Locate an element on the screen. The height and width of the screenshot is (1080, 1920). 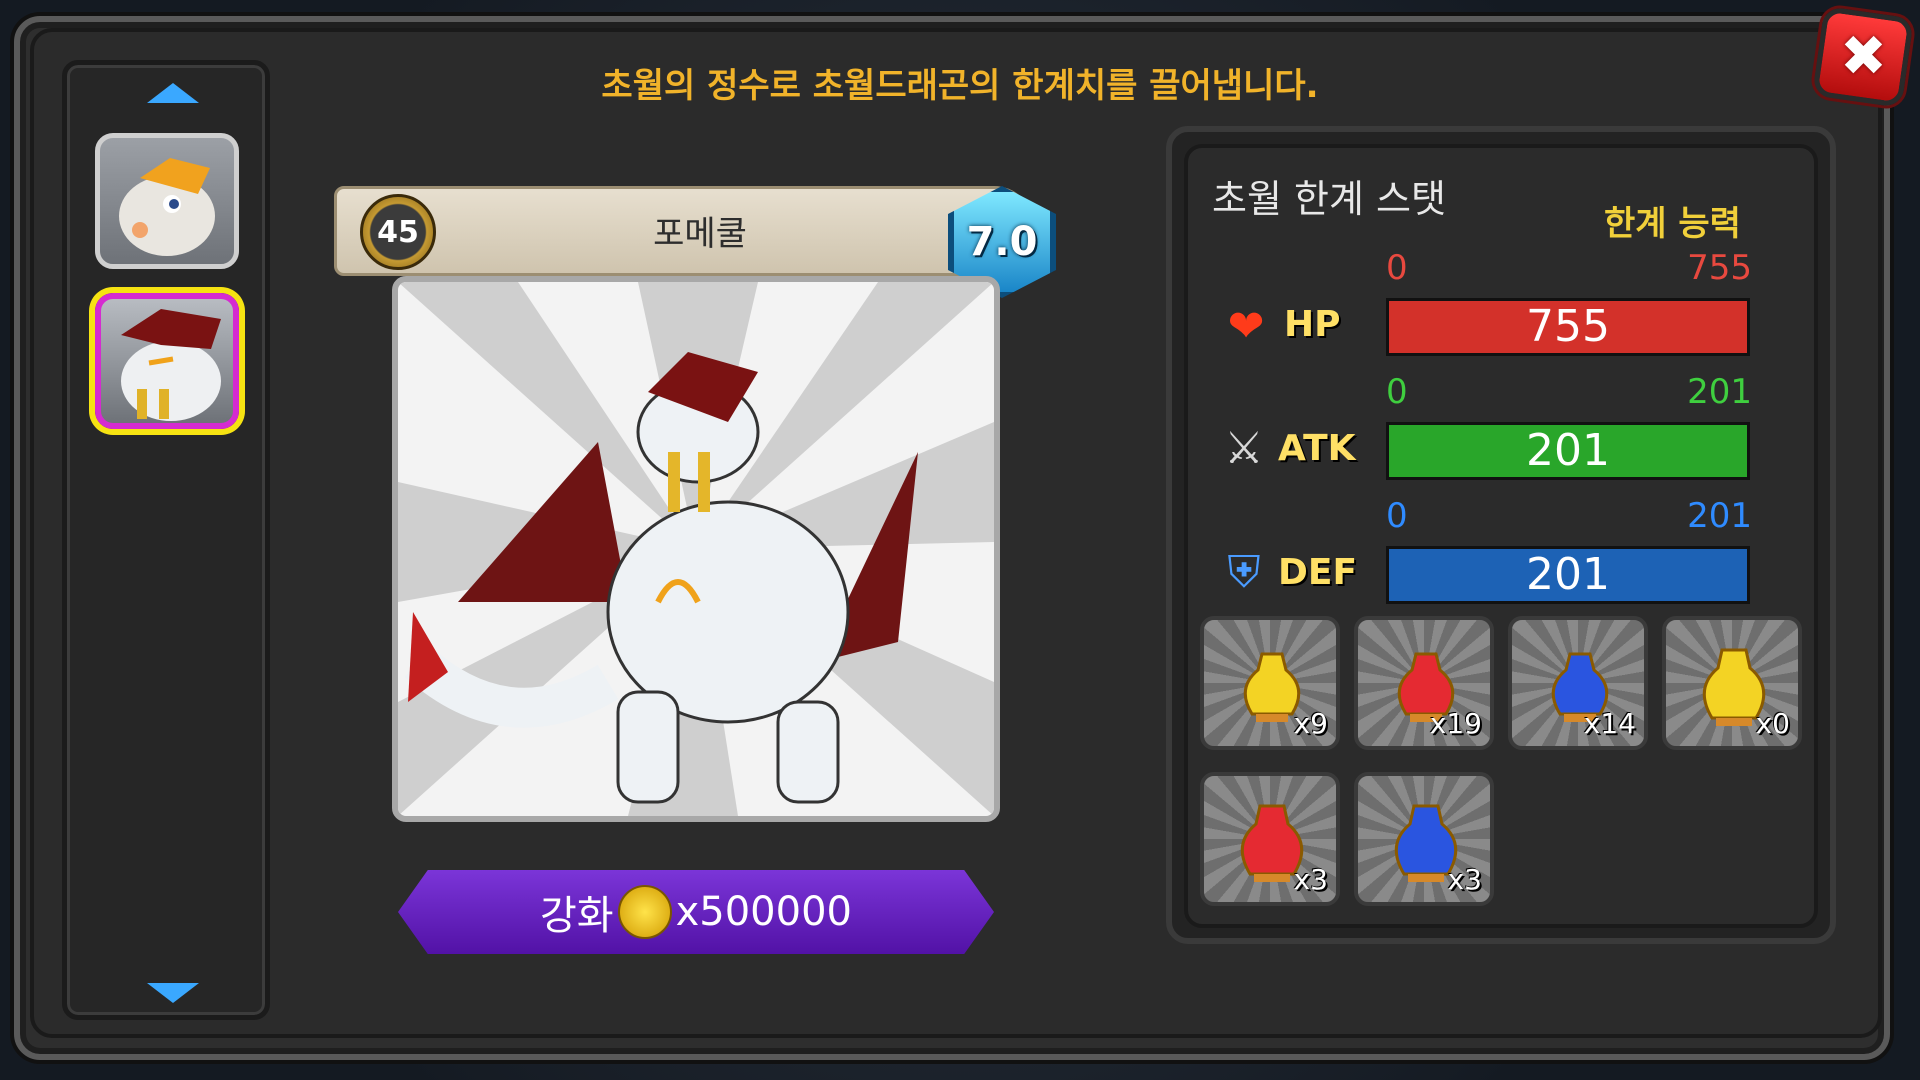
instruction-text: 초월의 정수로 초월드래곤의 한계치를 끌어냅니다. is located at coordinates (960, 86).